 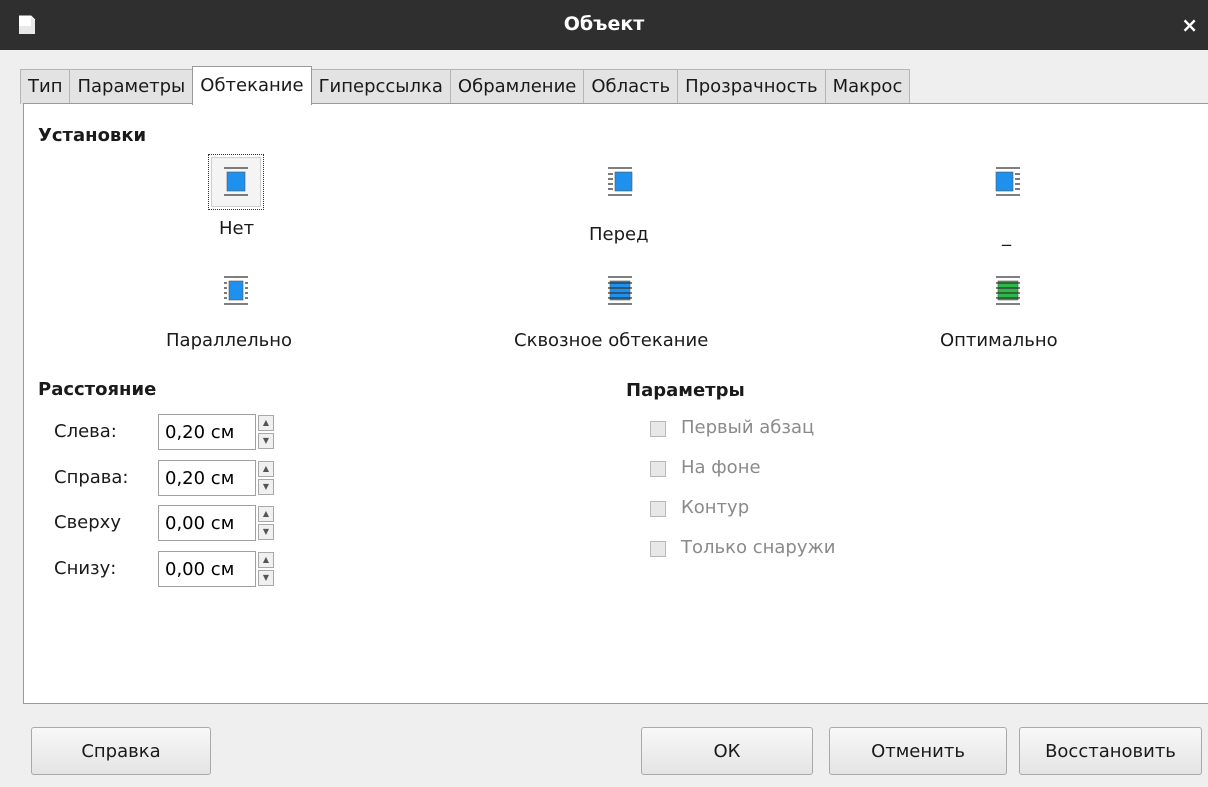 I want to click on spacing-bottom-input, so click(x=207, y=569).